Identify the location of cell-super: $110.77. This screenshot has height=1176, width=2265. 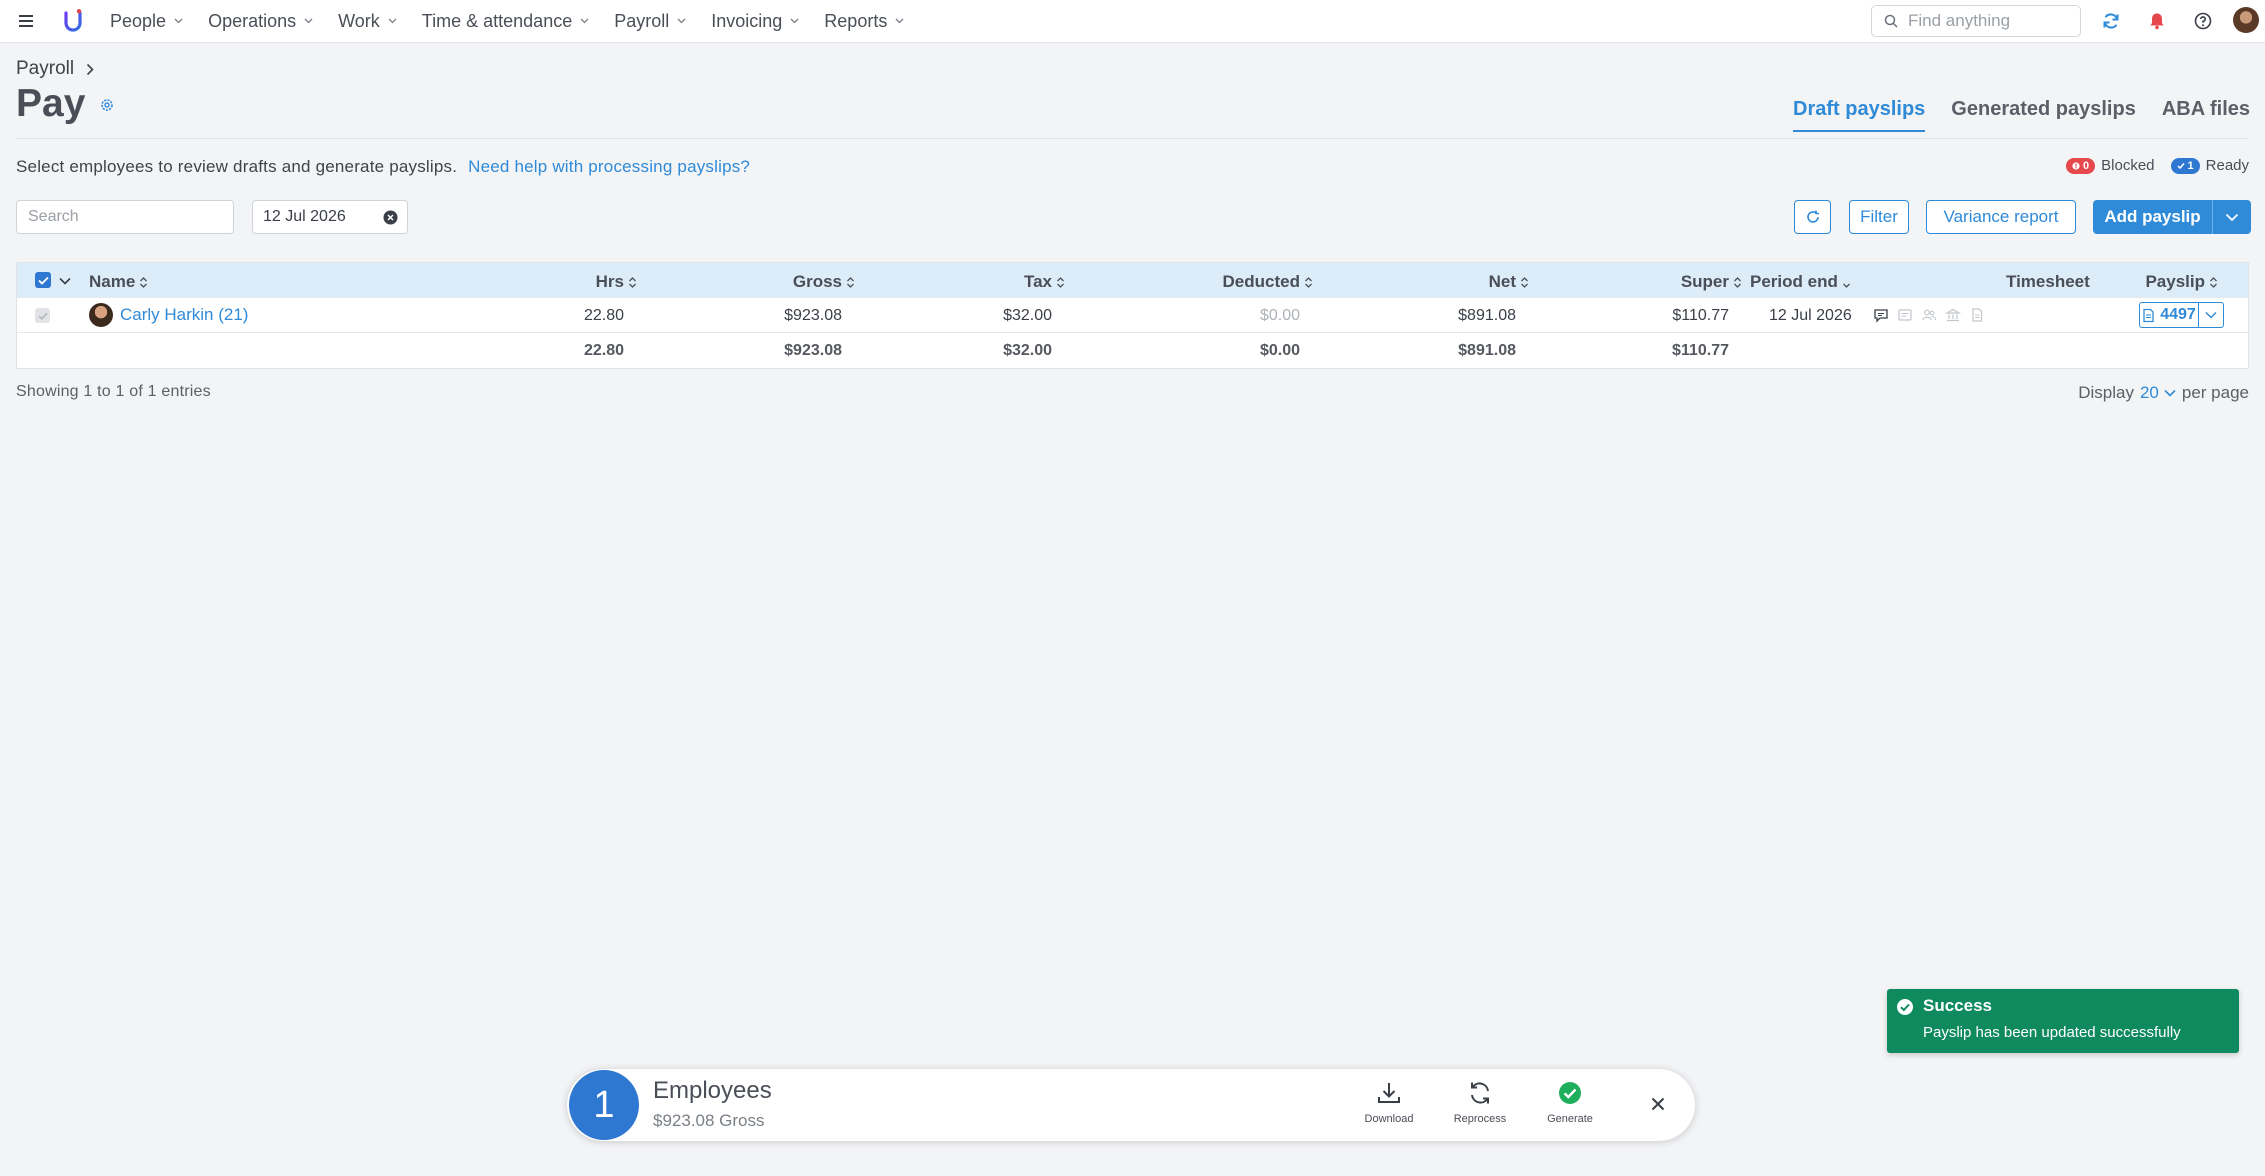
(1700, 315).